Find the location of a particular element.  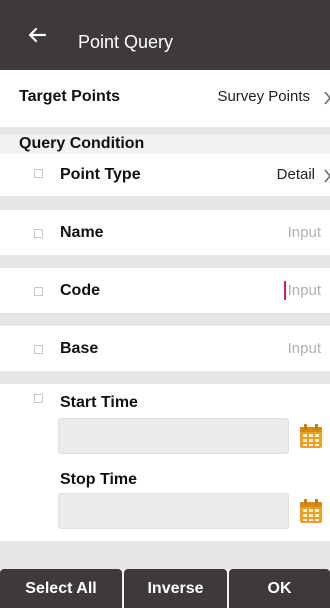

target-points-value: Survey Points is located at coordinates (263, 97).